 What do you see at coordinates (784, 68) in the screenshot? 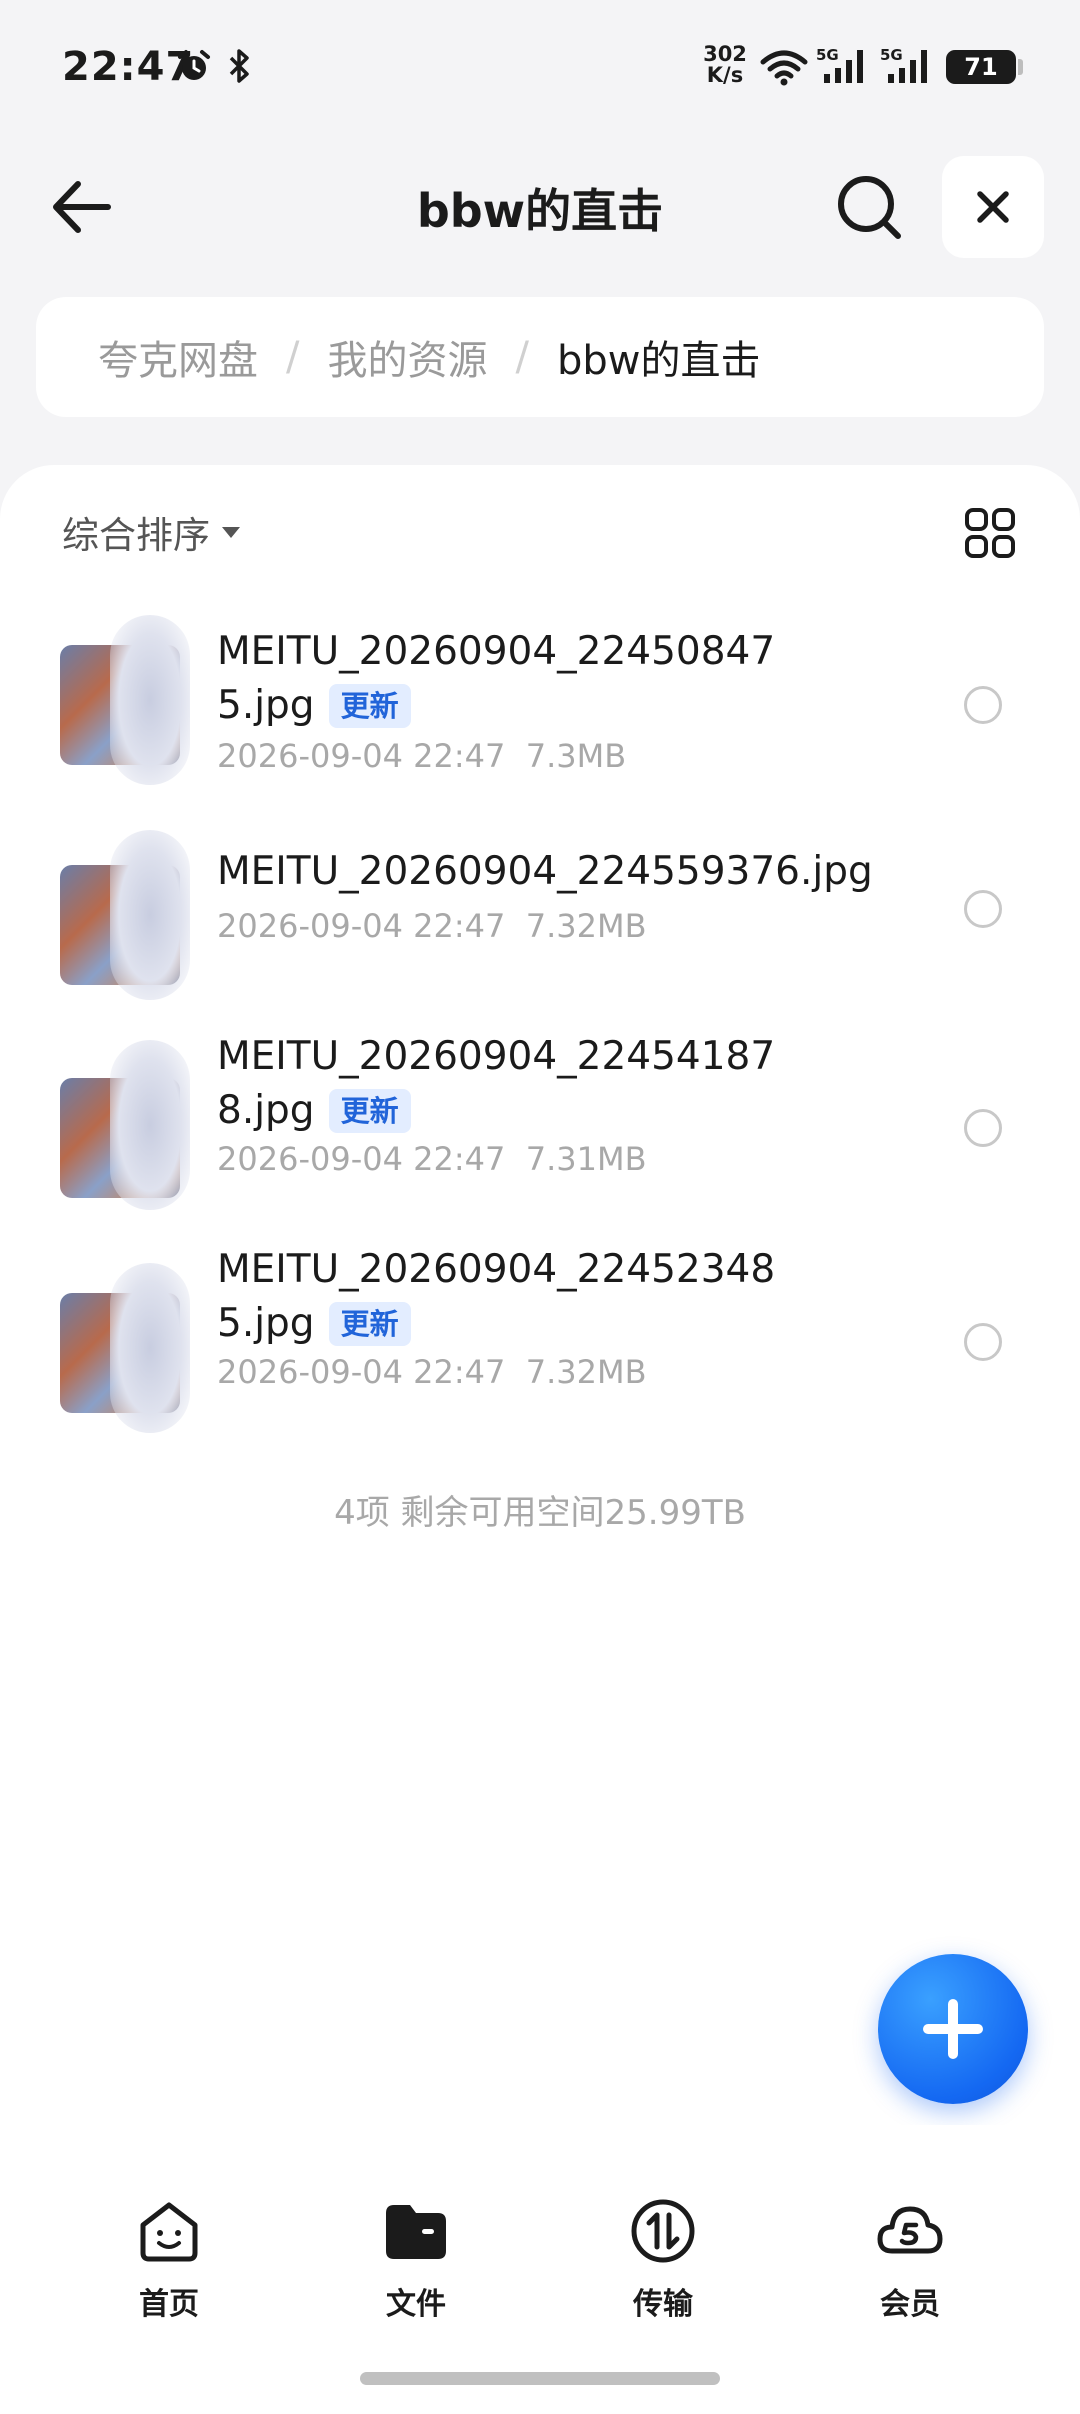
I see `wifi-icon` at bounding box center [784, 68].